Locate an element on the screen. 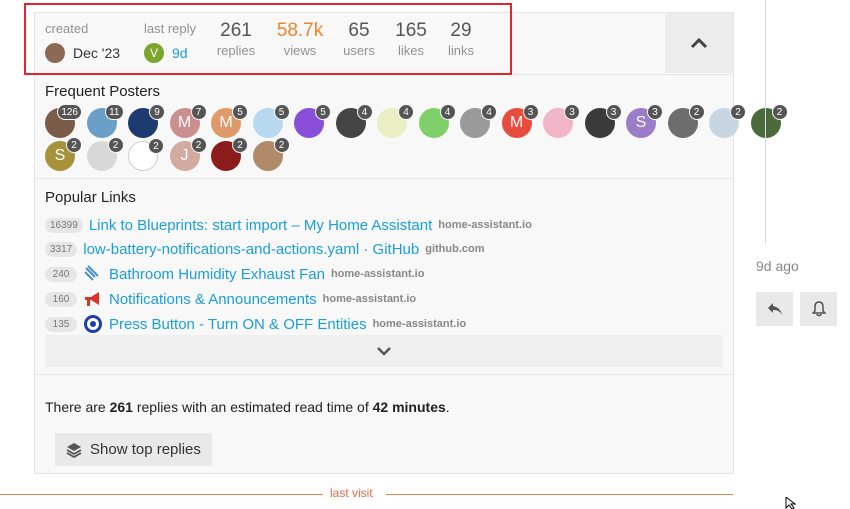 The width and height of the screenshot is (850, 509). show-top-replies-label: Show top replies is located at coordinates (145, 449).